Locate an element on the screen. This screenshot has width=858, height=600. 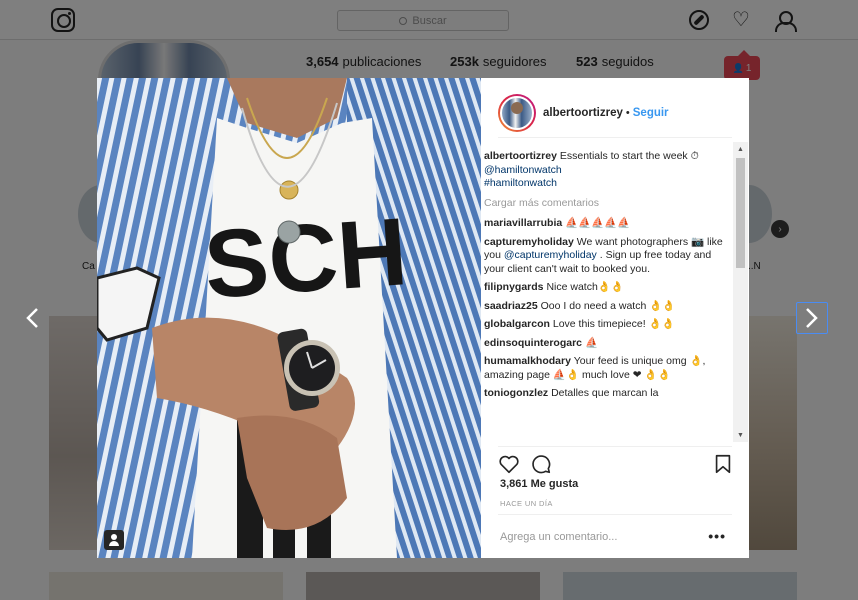
comment-bubble-icon is located at coordinates (541, 464).